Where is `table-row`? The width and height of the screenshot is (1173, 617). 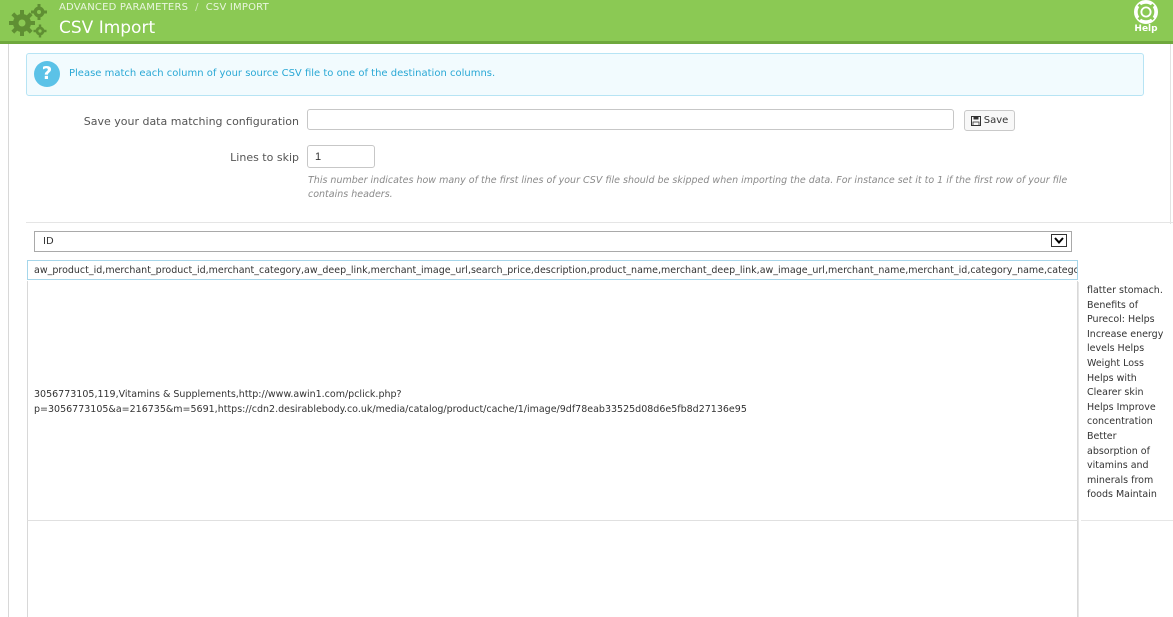 table-row is located at coordinates (552, 569).